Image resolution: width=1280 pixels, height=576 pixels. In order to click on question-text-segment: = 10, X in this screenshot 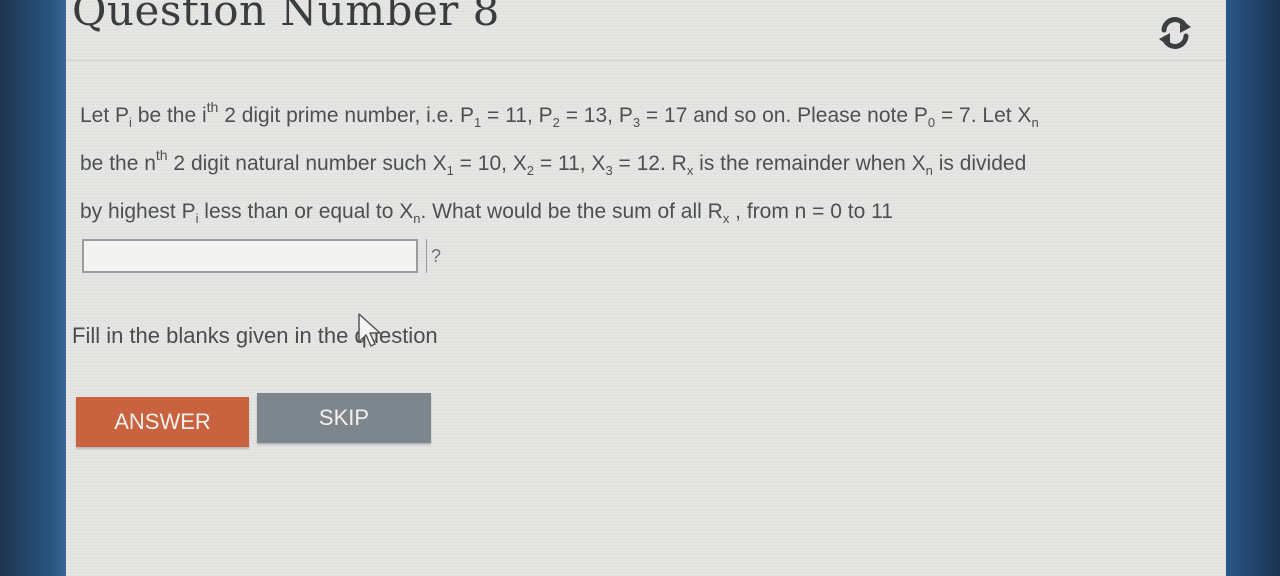, I will do `click(490, 163)`.